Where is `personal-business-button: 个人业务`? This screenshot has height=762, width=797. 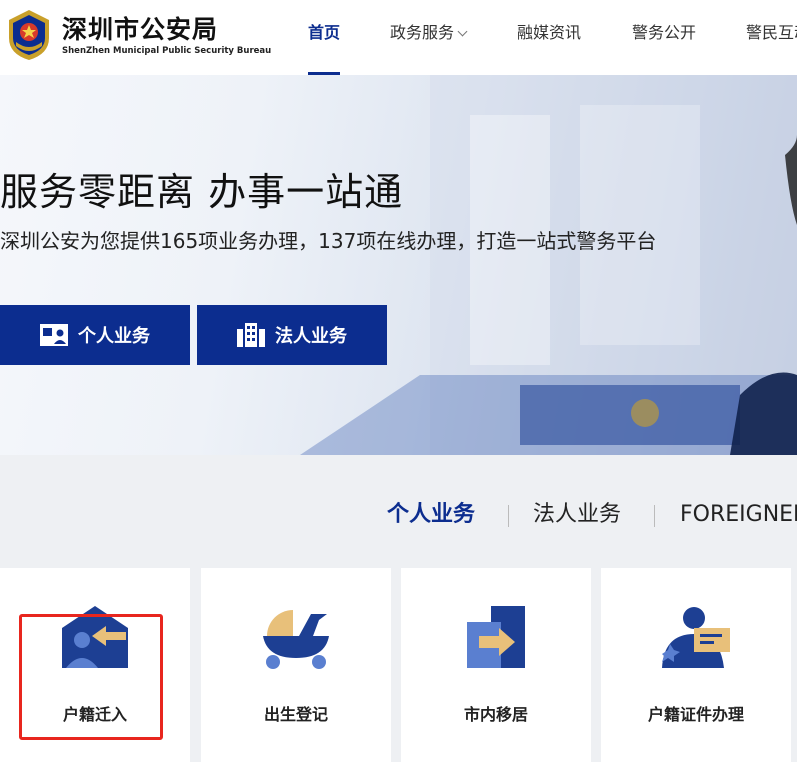
personal-business-button: 个人业务 is located at coordinates (95, 335).